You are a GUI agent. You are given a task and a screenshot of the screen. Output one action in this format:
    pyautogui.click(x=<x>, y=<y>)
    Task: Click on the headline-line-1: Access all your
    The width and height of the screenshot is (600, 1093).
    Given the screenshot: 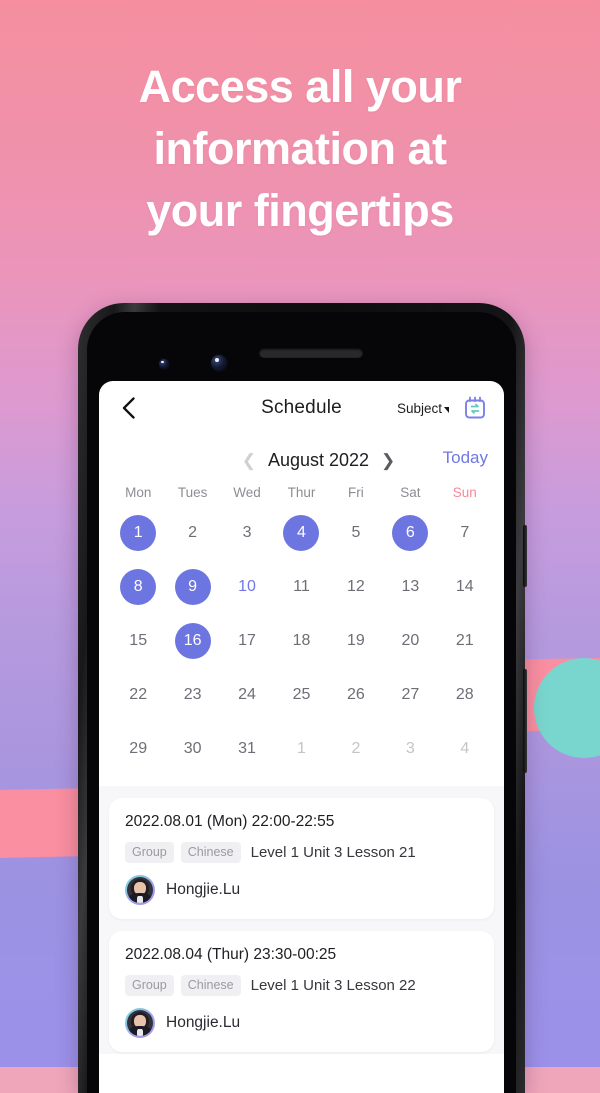 What is the action you would take?
    pyautogui.click(x=300, y=86)
    